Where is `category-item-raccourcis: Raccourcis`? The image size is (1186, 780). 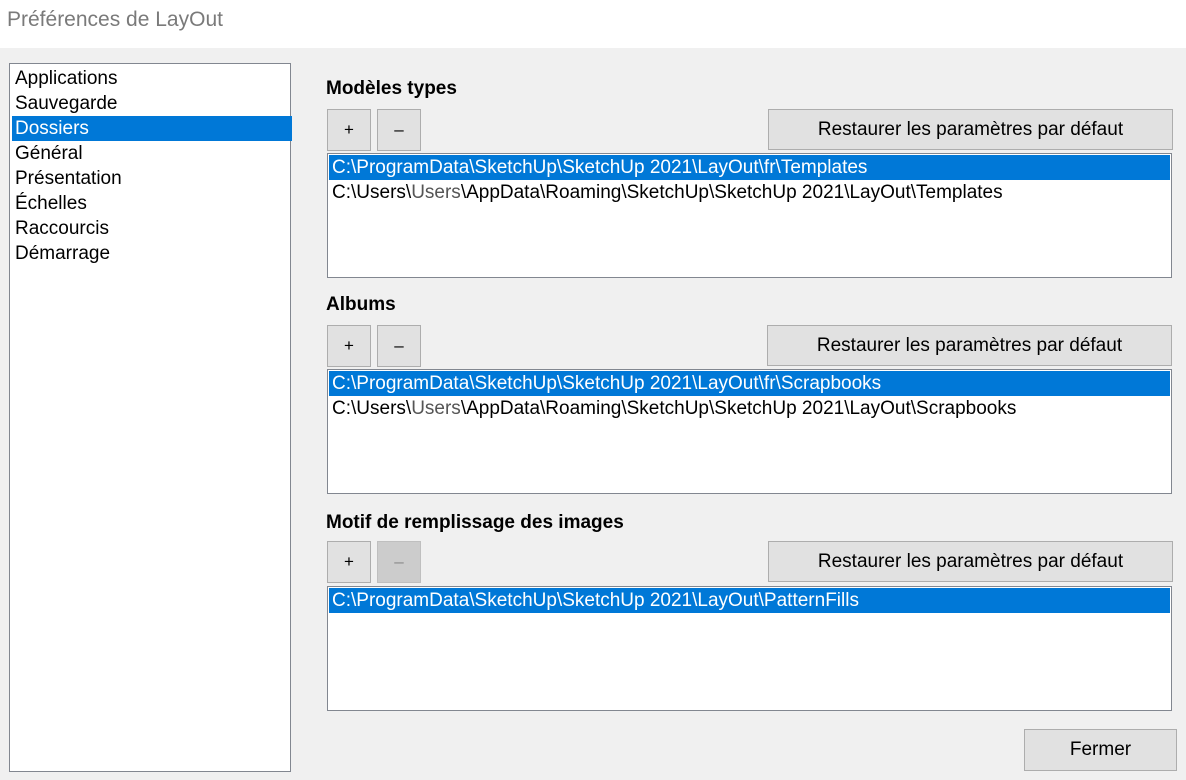 category-item-raccourcis: Raccourcis is located at coordinates (152, 228).